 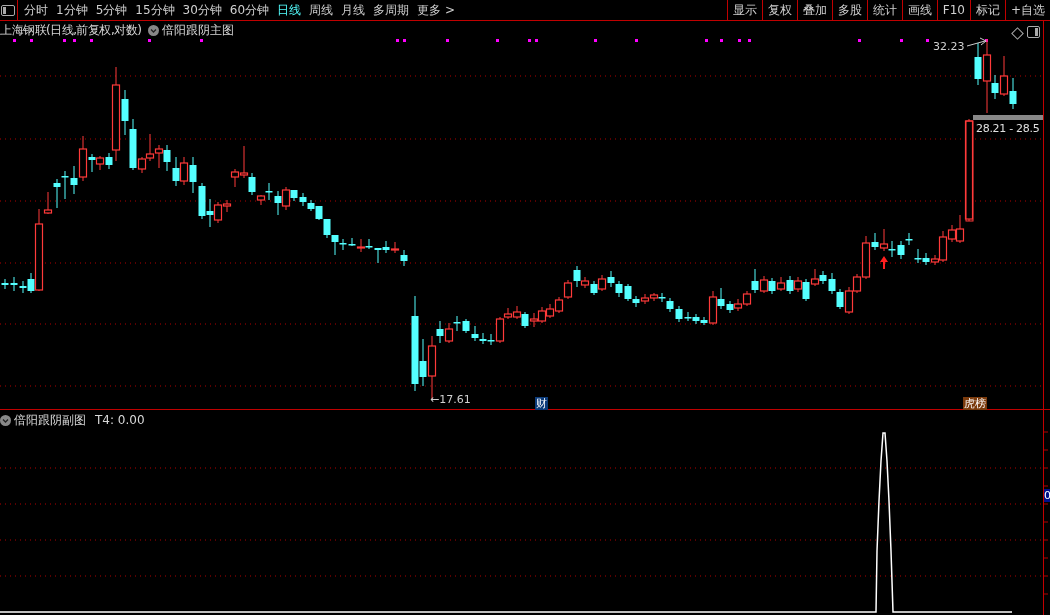 What do you see at coordinates (450, 399) in the screenshot?
I see `low-price-label: ←17.61` at bounding box center [450, 399].